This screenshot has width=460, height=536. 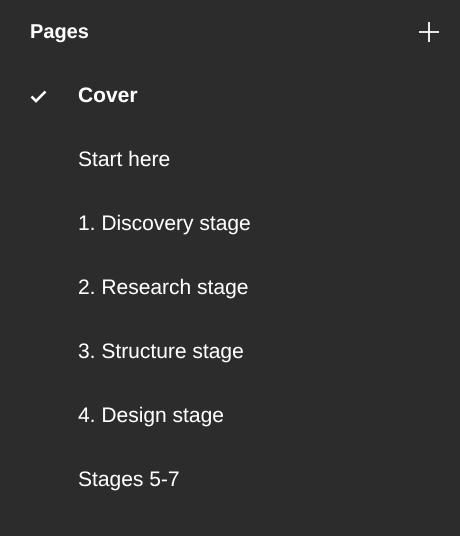 I want to click on page-item: 2. Research stage, so click(x=230, y=288).